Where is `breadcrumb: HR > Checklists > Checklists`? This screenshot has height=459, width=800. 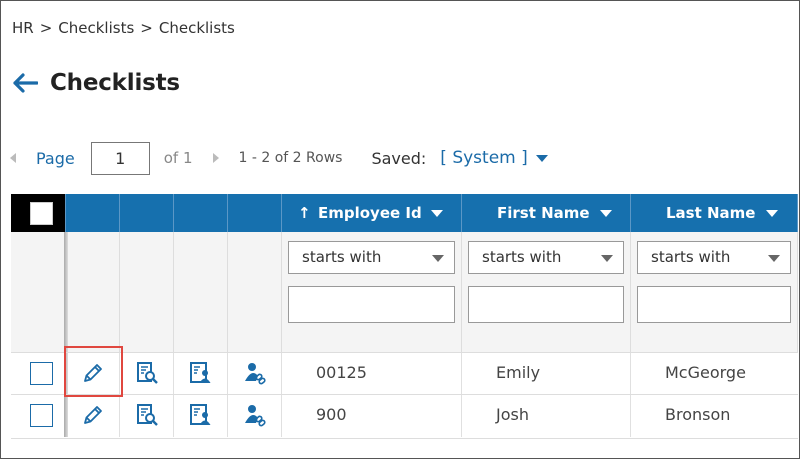
breadcrumb: HR > Checklists > Checklists is located at coordinates (123, 28).